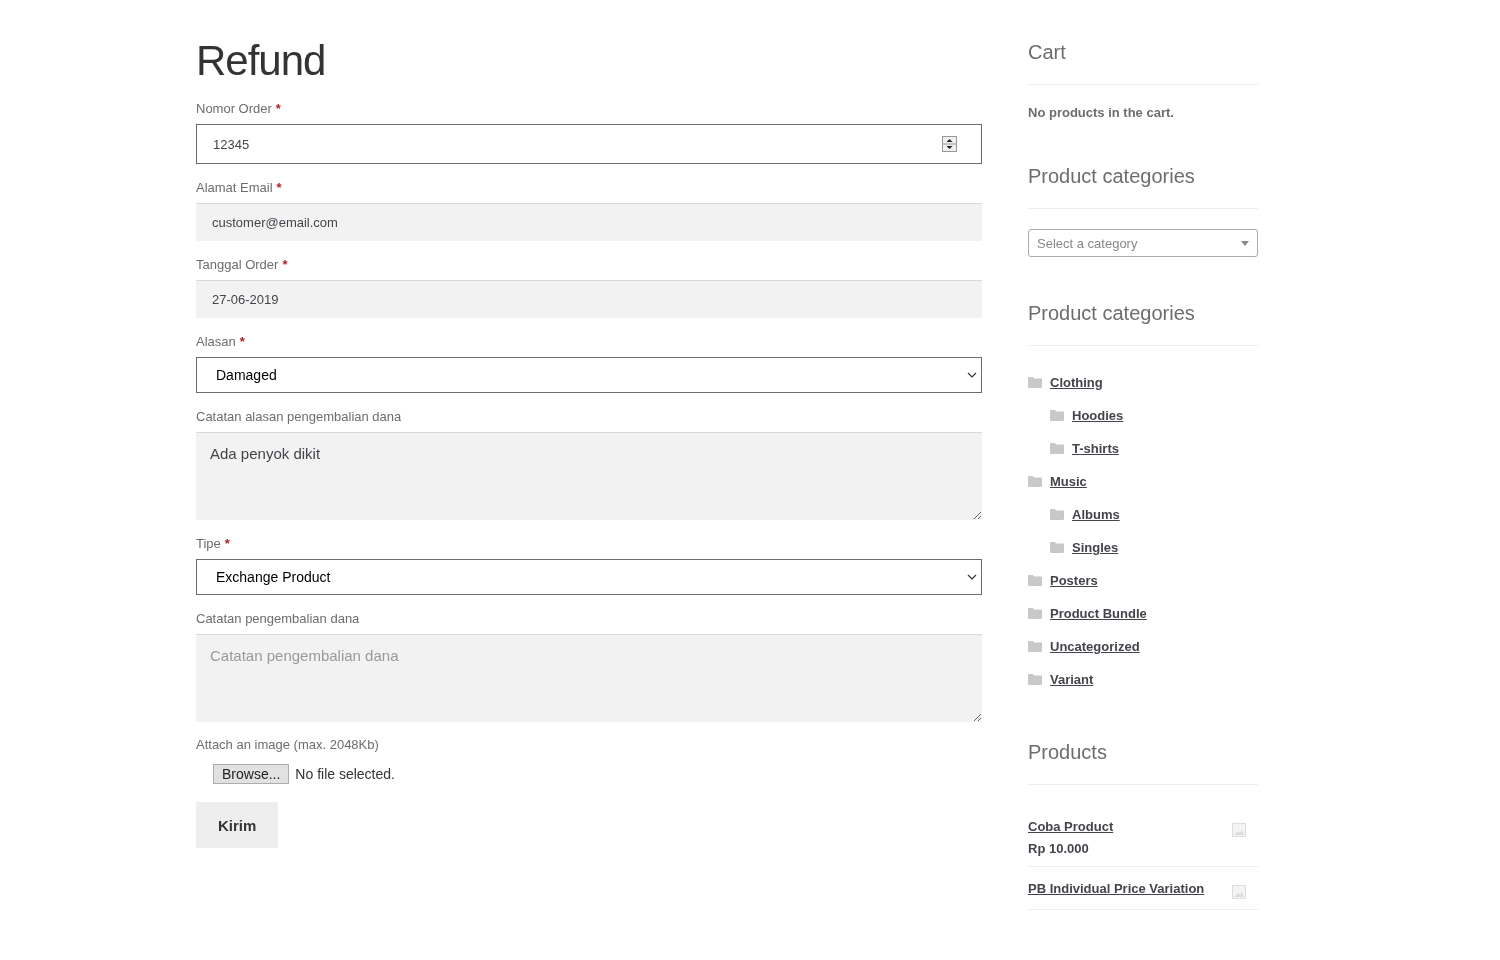  I want to click on cart-message: No products in the cart., so click(1101, 112).